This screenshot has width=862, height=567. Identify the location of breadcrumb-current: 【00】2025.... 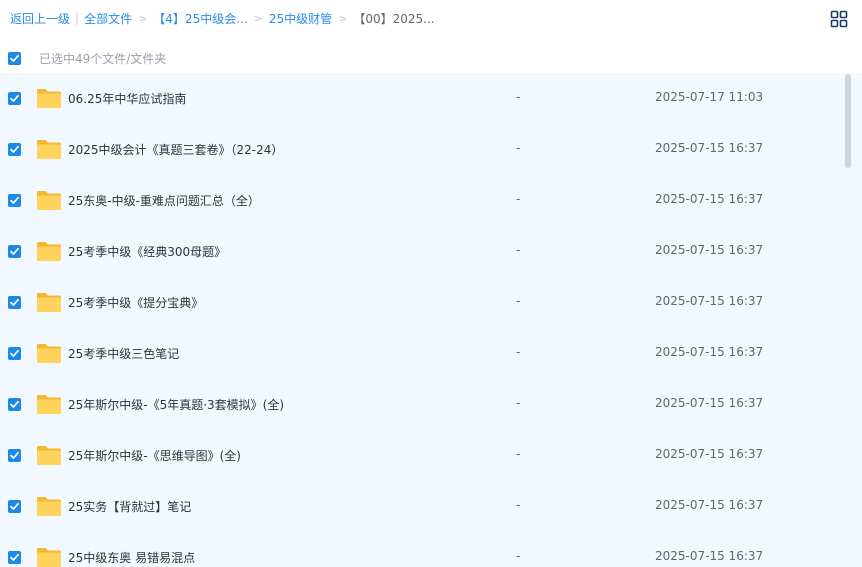
(394, 18).